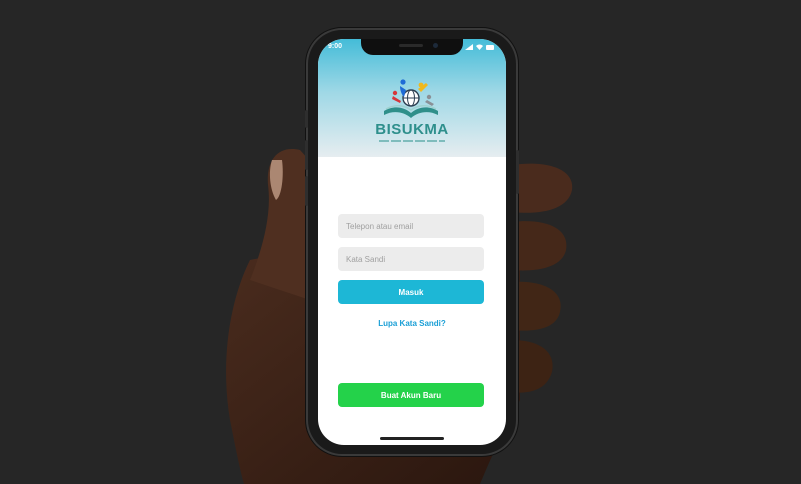  Describe the element at coordinates (306, 191) in the screenshot. I see `volume-down-button` at that location.